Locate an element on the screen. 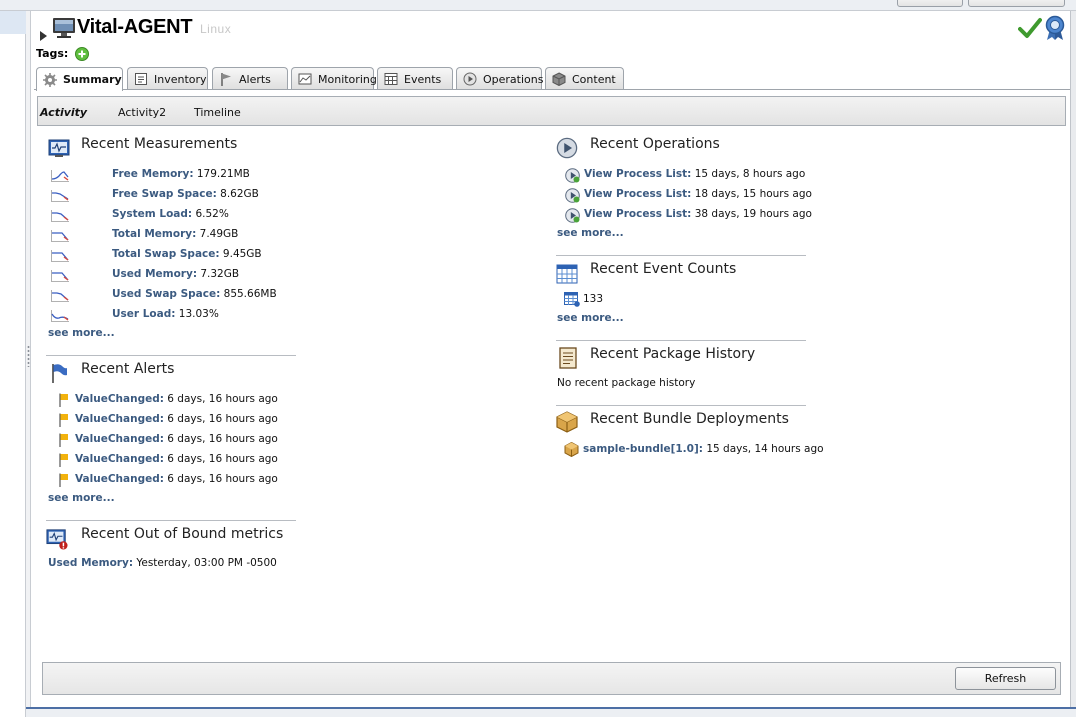  subtab-activity2: Activity2 is located at coordinates (142, 112).